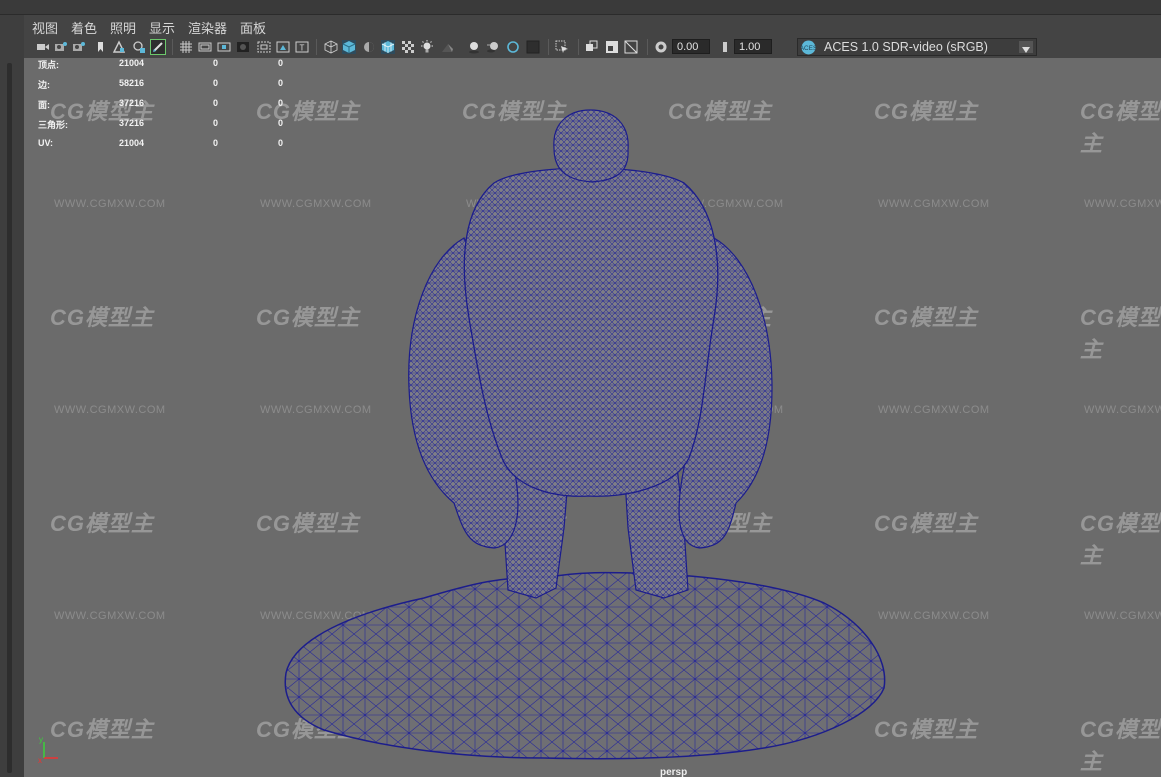 The image size is (1161, 777). Describe the element at coordinates (224, 47) in the screenshot. I see `resolution-gate-icon` at that location.